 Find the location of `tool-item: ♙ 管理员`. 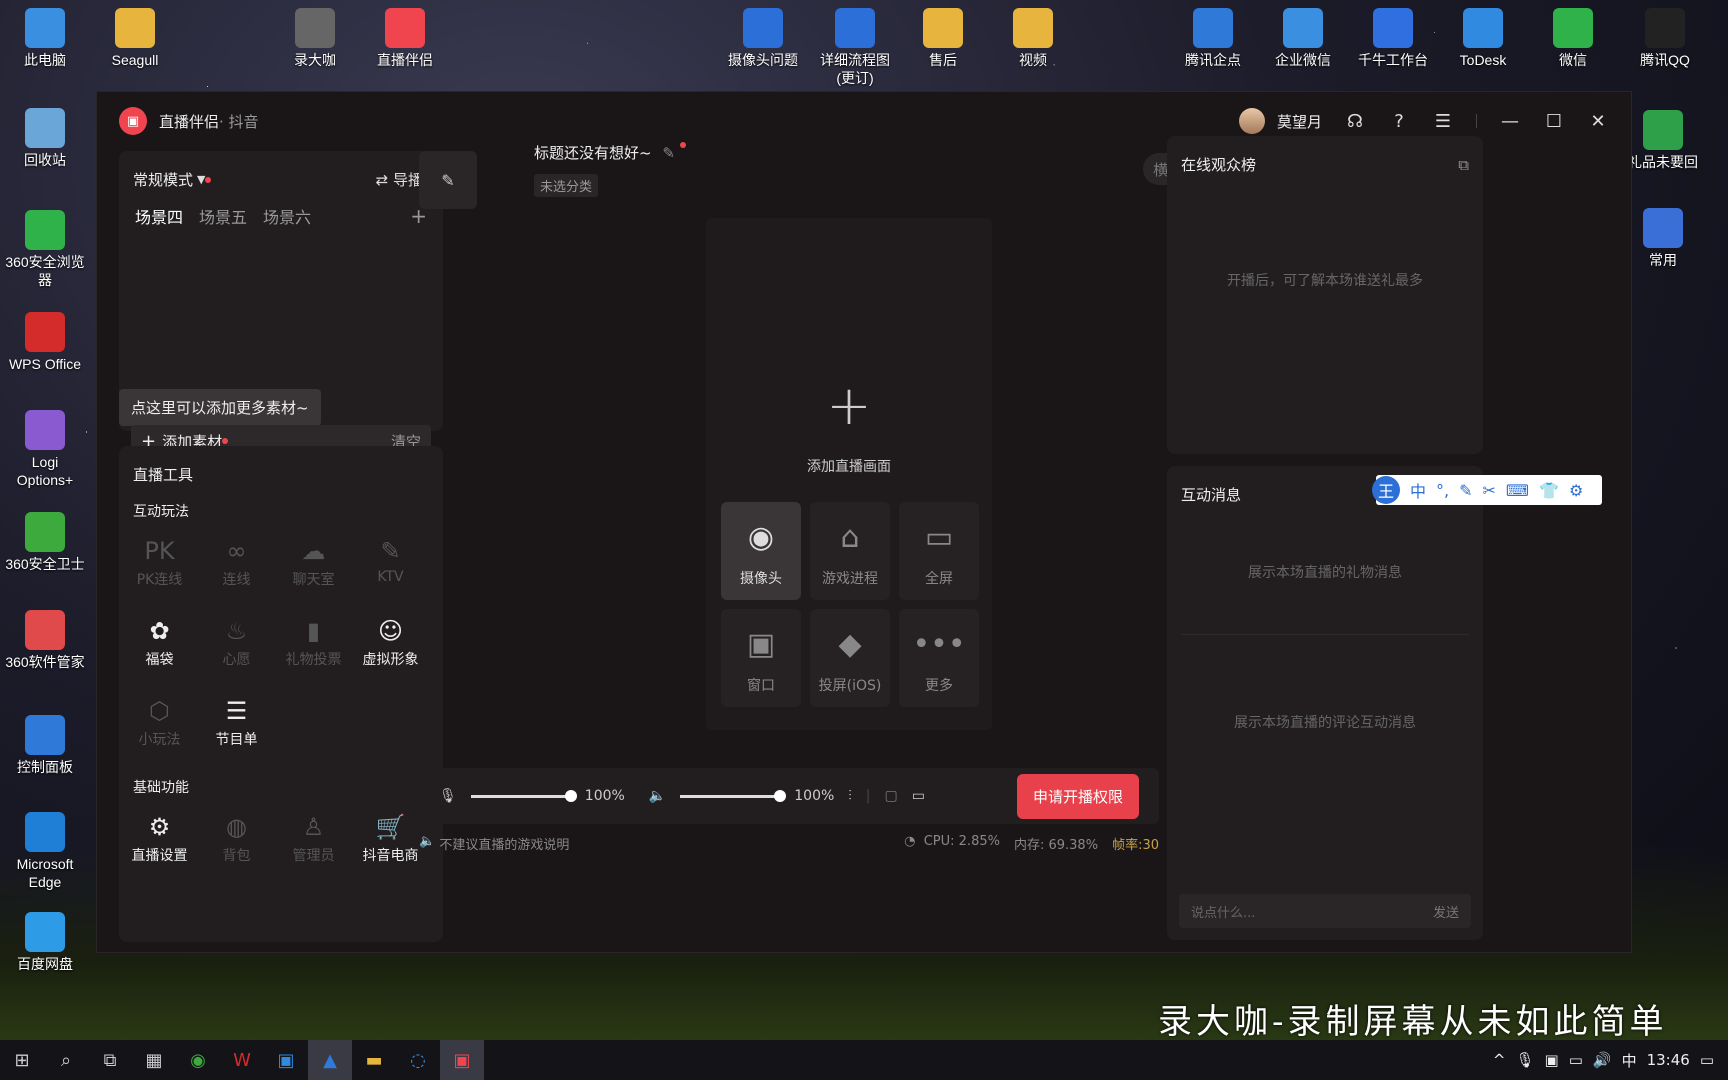

tool-item: ♙ 管理员 is located at coordinates (313, 849).